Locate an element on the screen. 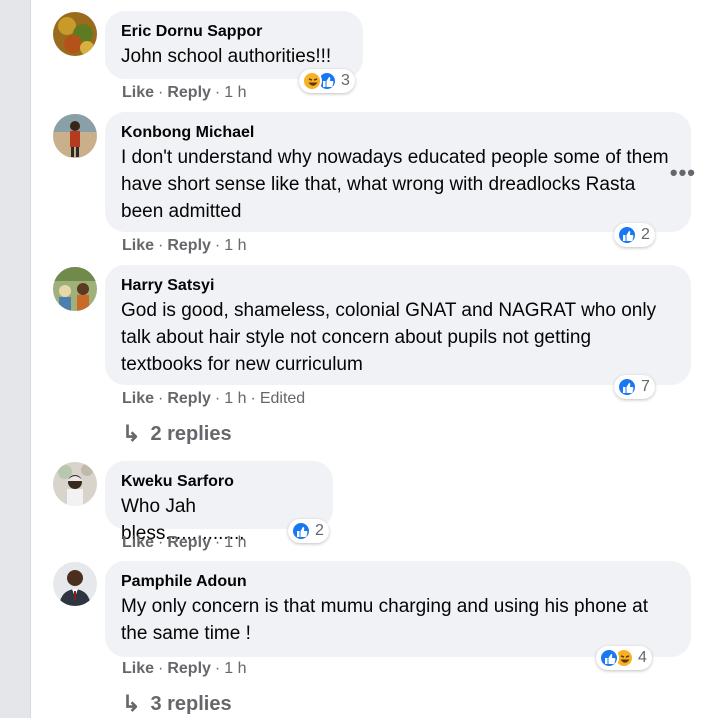 The image size is (720, 718). view-replies-link: ↳ 2 replies is located at coordinates (177, 434).